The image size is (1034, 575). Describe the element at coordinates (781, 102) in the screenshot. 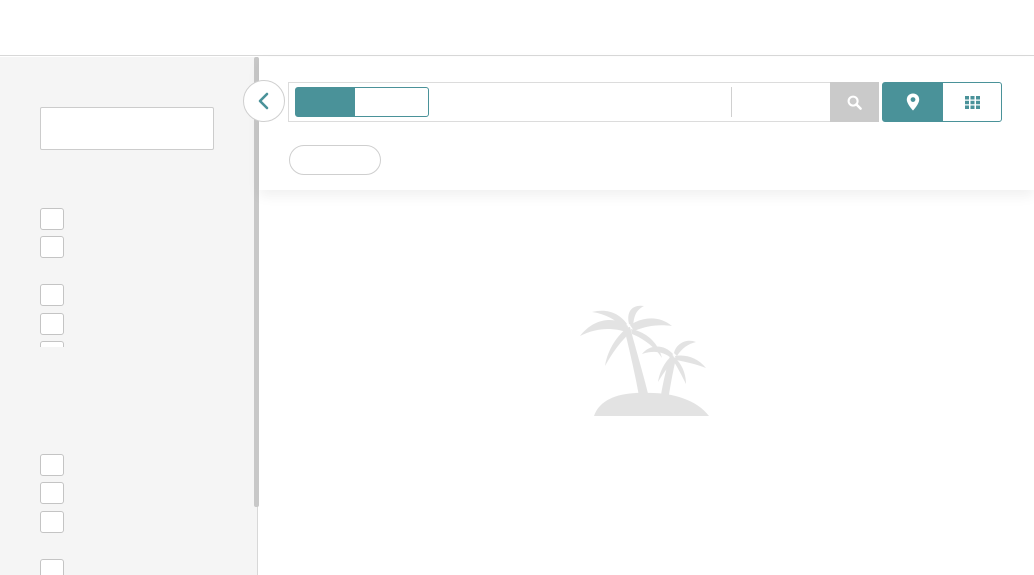

I see `search-secondary-input` at that location.